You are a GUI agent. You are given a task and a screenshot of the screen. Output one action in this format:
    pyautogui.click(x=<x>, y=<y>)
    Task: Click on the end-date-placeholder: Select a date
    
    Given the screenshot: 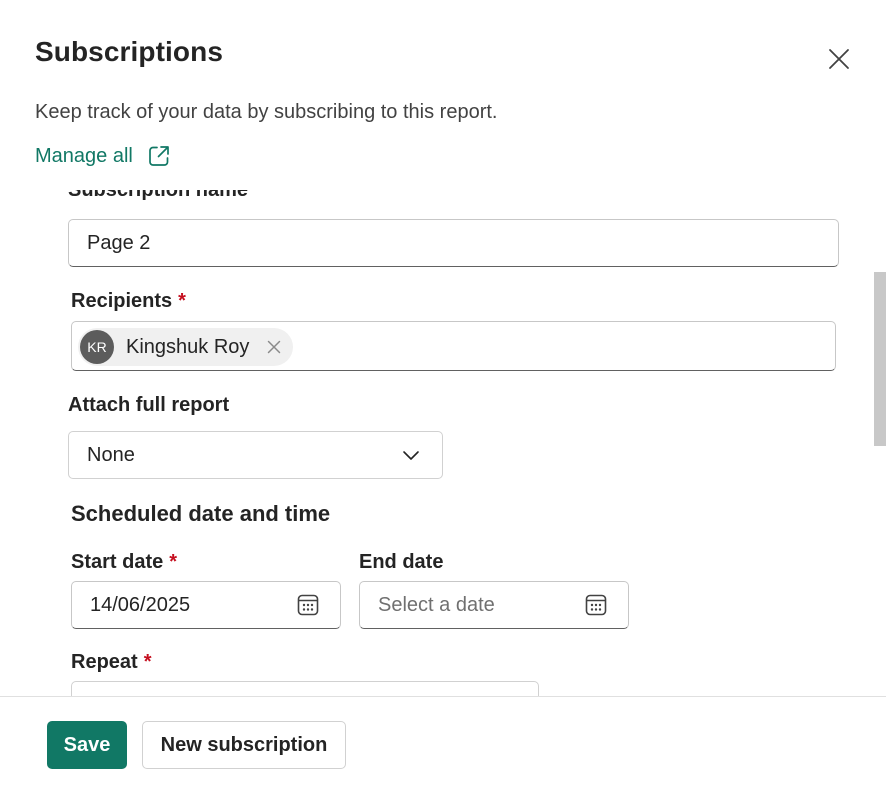 What is the action you would take?
    pyautogui.click(x=436, y=604)
    